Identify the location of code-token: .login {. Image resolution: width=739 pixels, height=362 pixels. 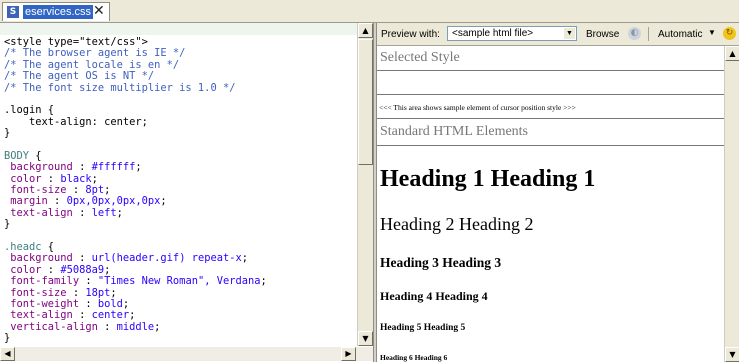
(29, 110).